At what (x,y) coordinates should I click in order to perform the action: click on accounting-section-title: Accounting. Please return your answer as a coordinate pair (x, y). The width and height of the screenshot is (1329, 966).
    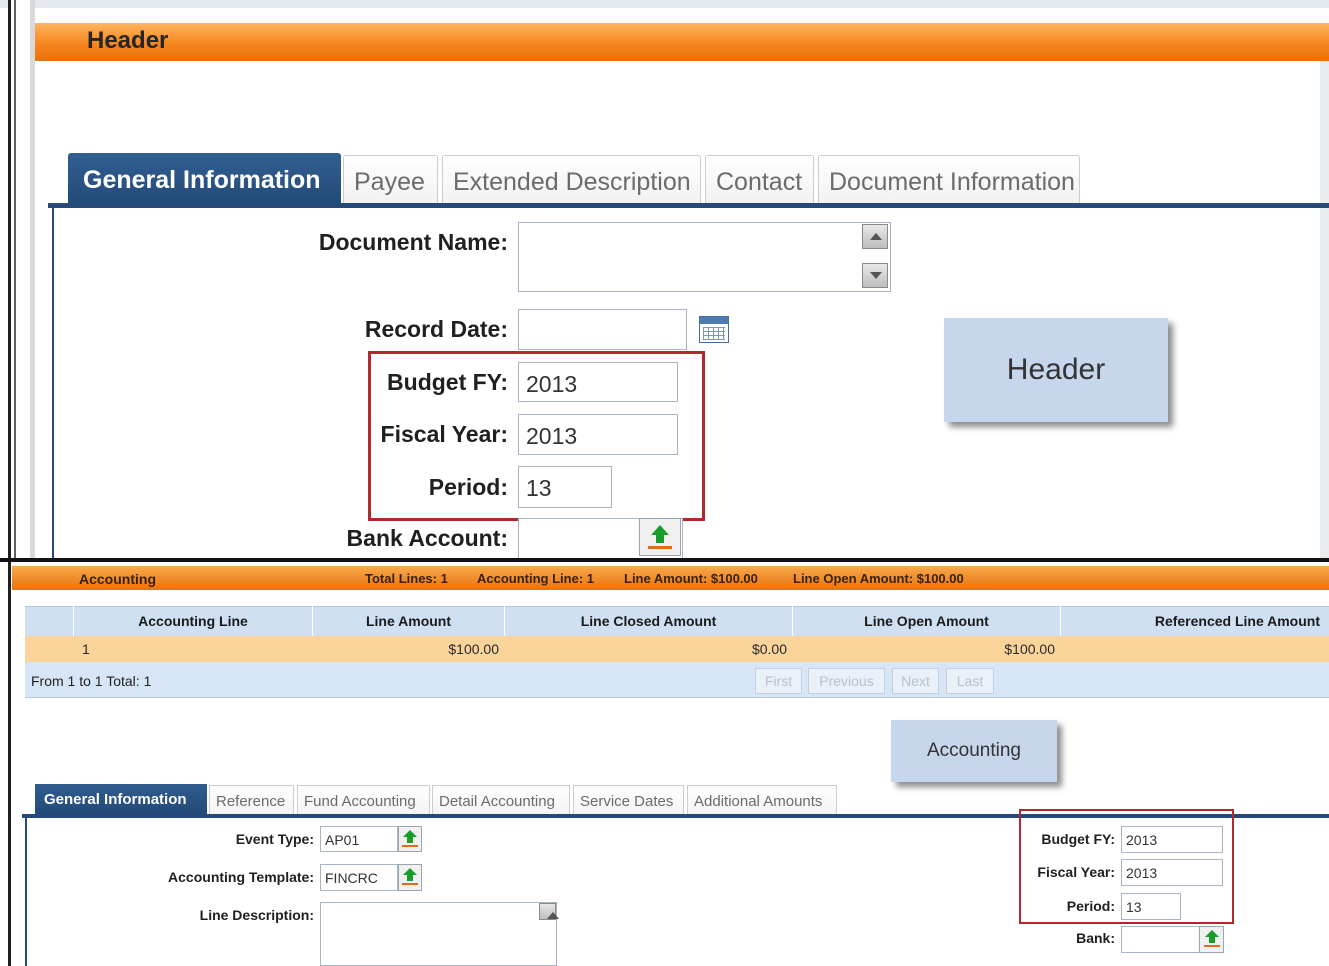
    Looking at the image, I should click on (117, 579).